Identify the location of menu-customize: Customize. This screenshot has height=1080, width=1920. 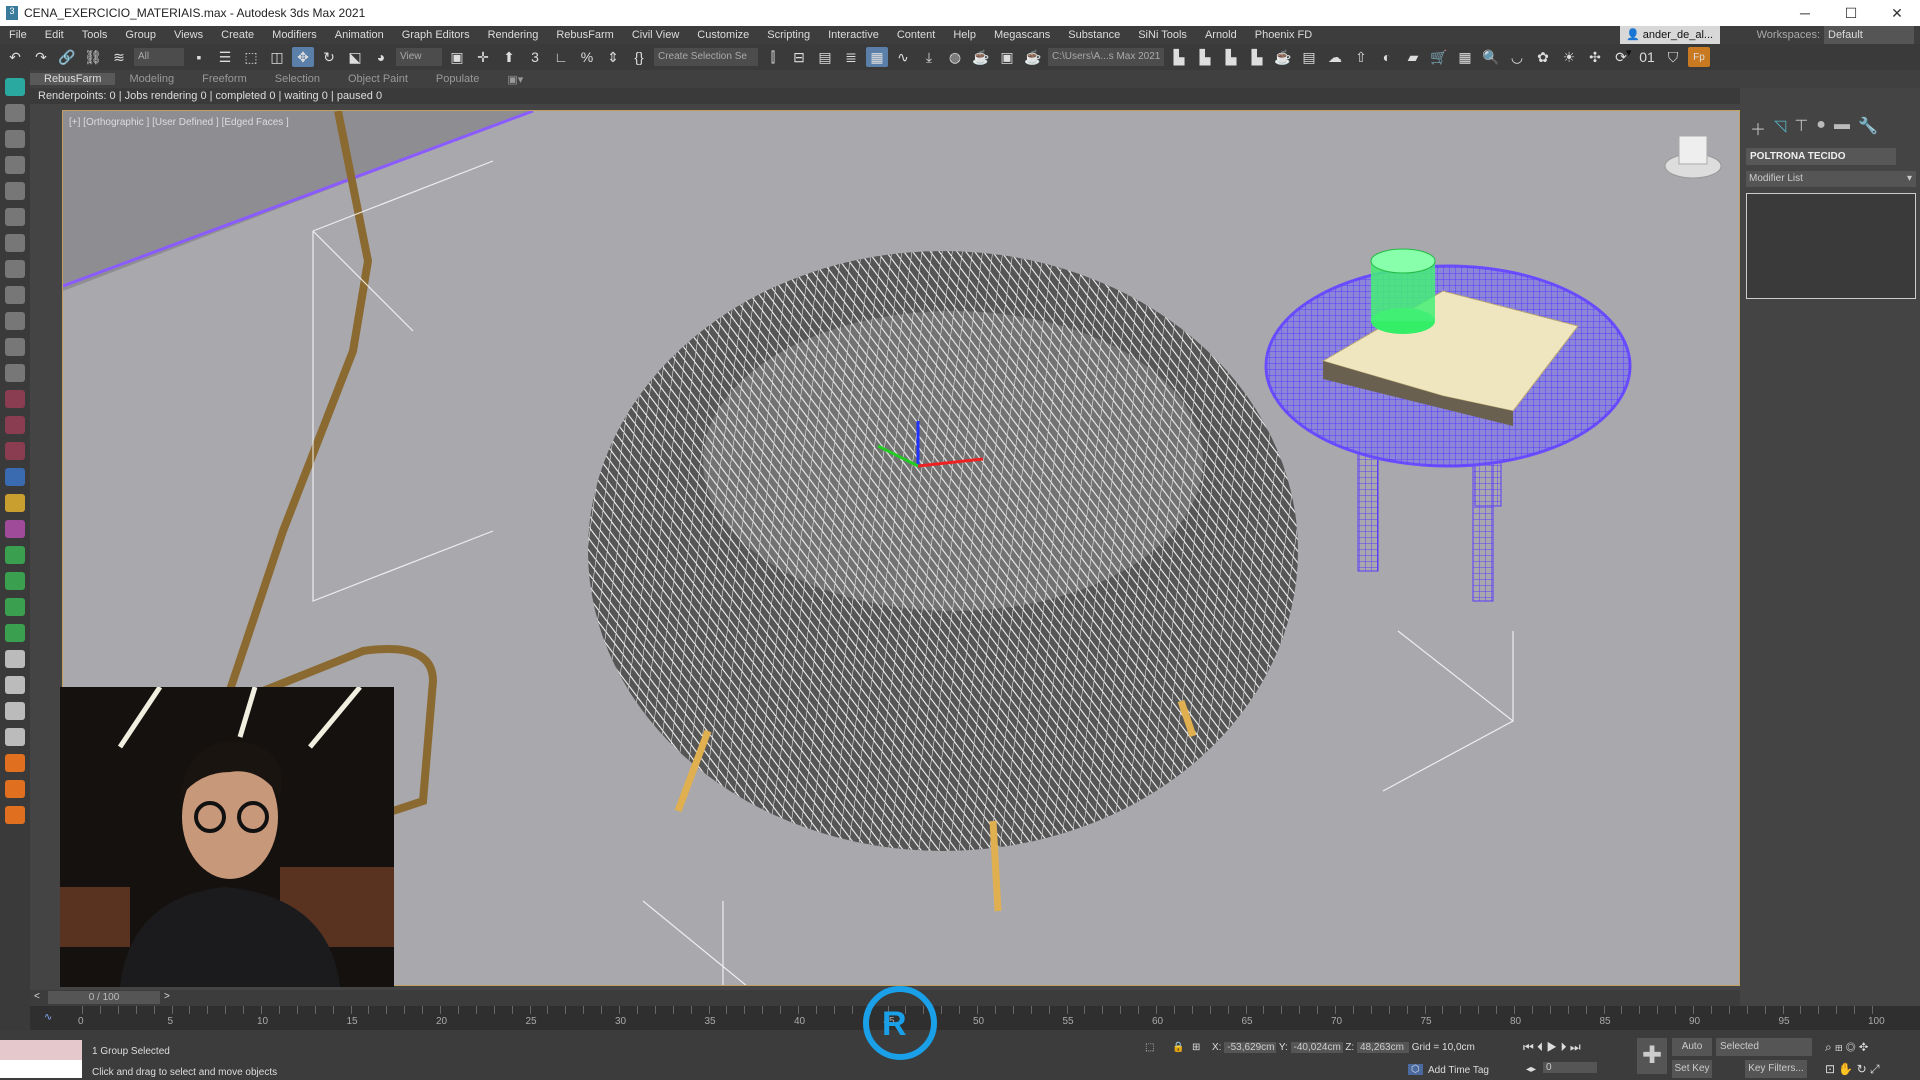
(723, 35).